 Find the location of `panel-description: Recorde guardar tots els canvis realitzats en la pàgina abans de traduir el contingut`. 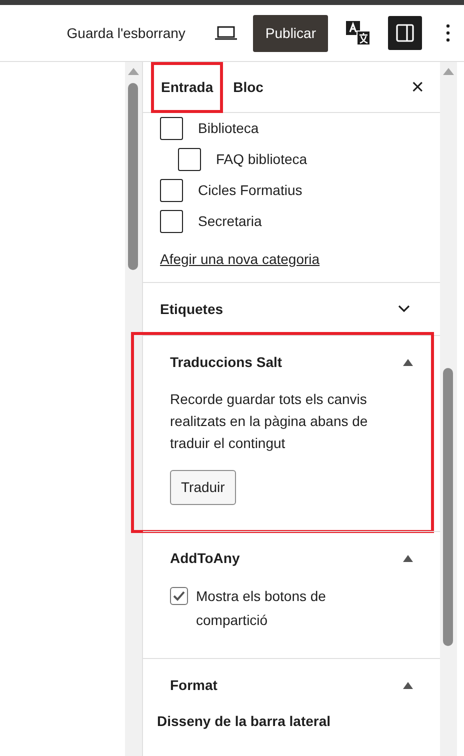

panel-description: Recorde guardar tots els canvis realitzats en la pàgina abans de traduir el contingut is located at coordinates (269, 421).